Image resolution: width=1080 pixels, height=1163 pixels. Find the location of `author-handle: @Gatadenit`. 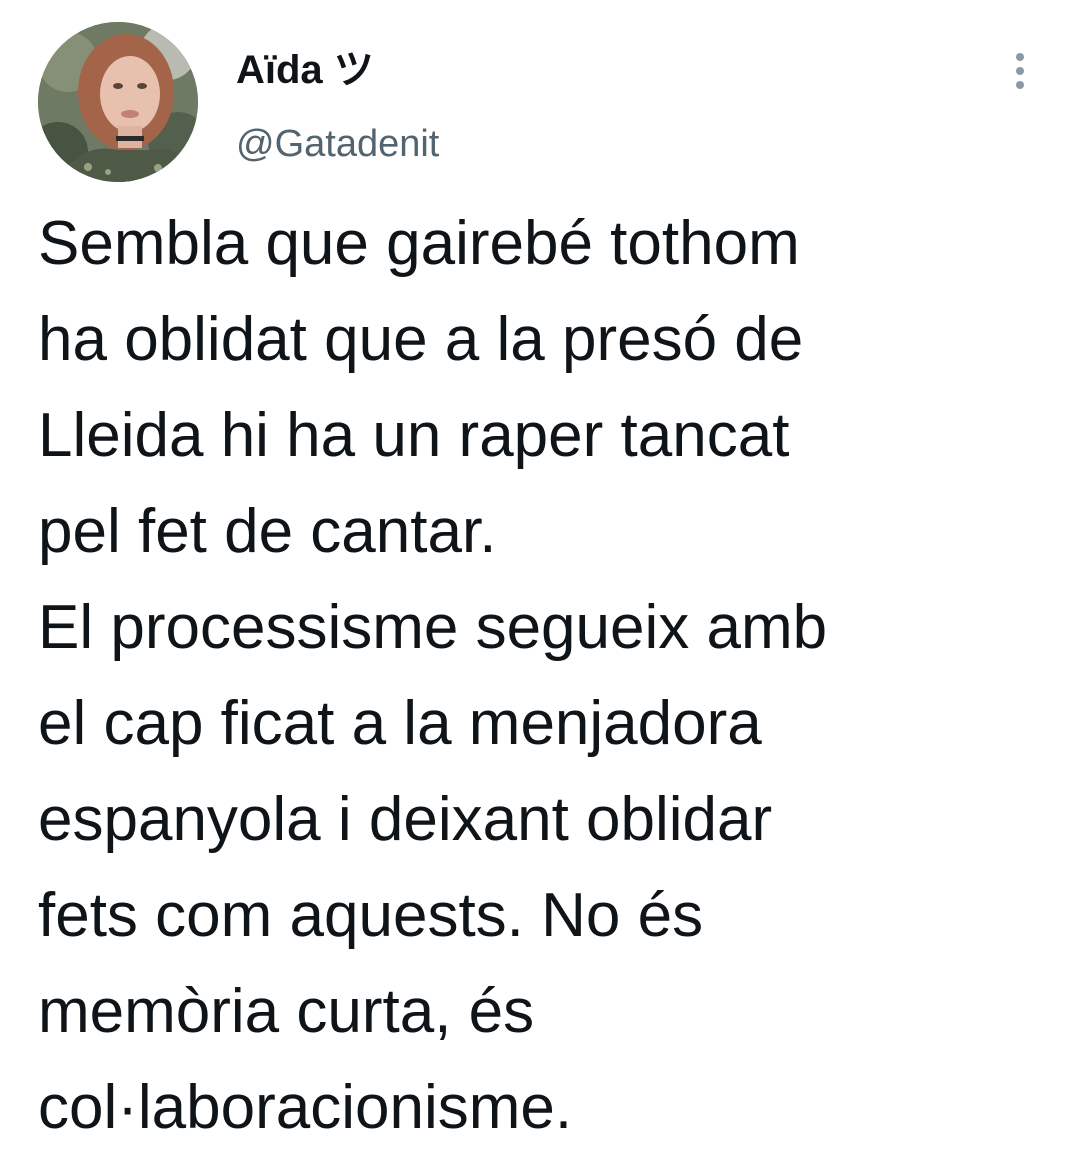

author-handle: @Gatadenit is located at coordinates (337, 144).